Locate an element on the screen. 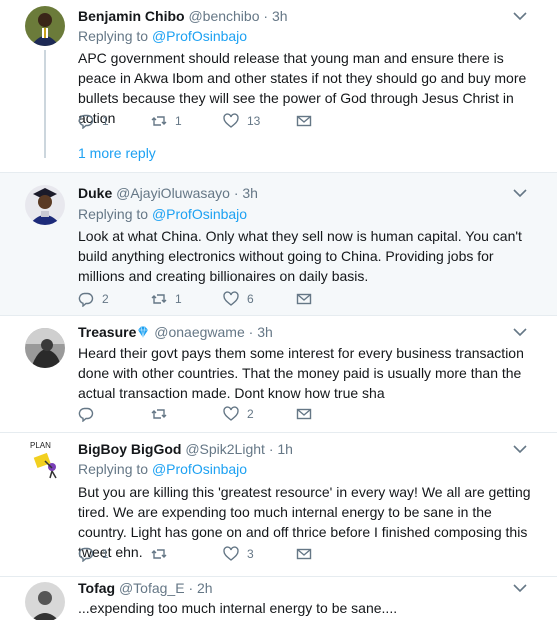 This screenshot has width=557, height=620. tweet-header: Treasure @onaegwame · 3h is located at coordinates (175, 332).